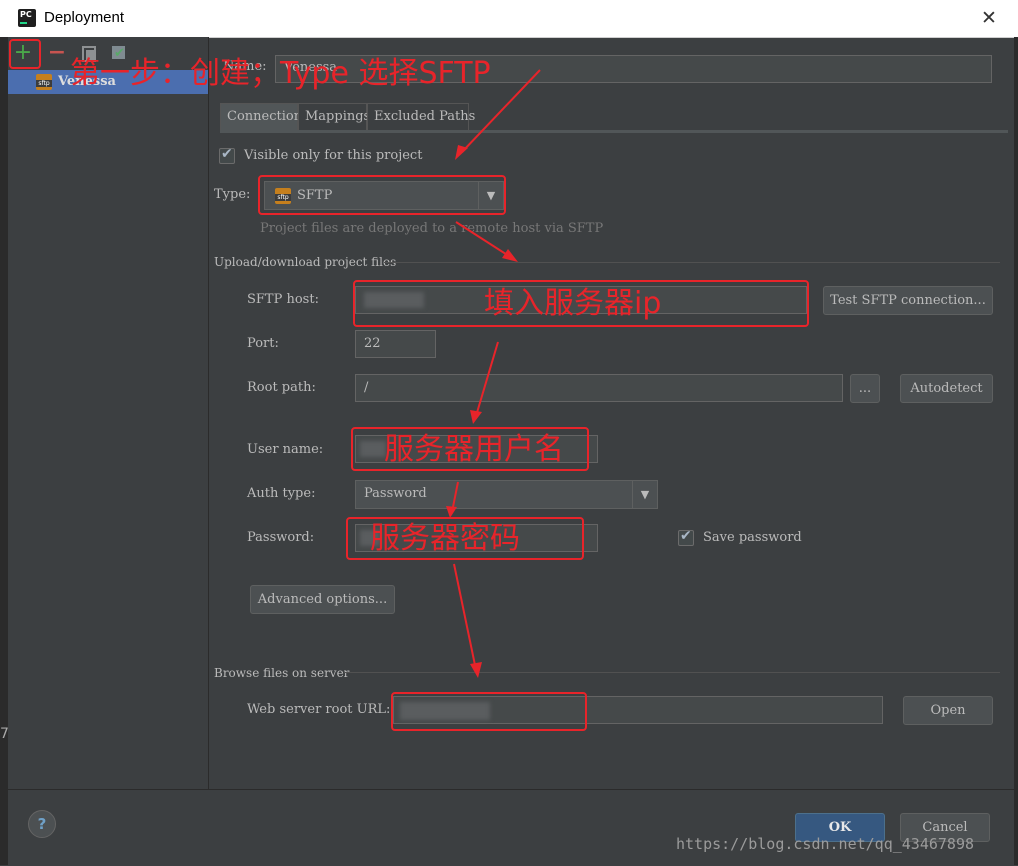 The image size is (1018, 866). I want to click on arrow-to-web-root, so click(465, 617).